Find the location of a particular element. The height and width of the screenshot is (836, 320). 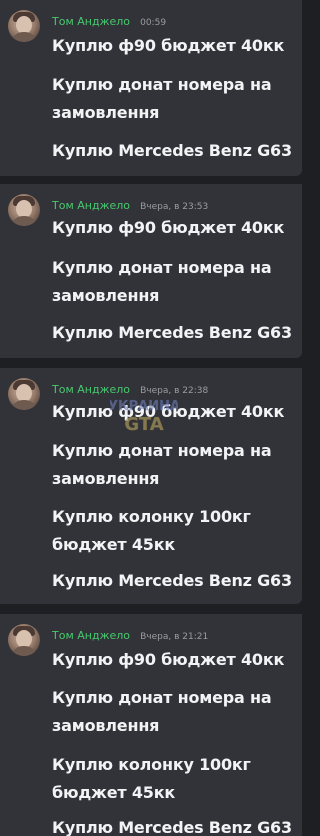

watermark-line1: УКРАИНА is located at coordinates (144, 406).